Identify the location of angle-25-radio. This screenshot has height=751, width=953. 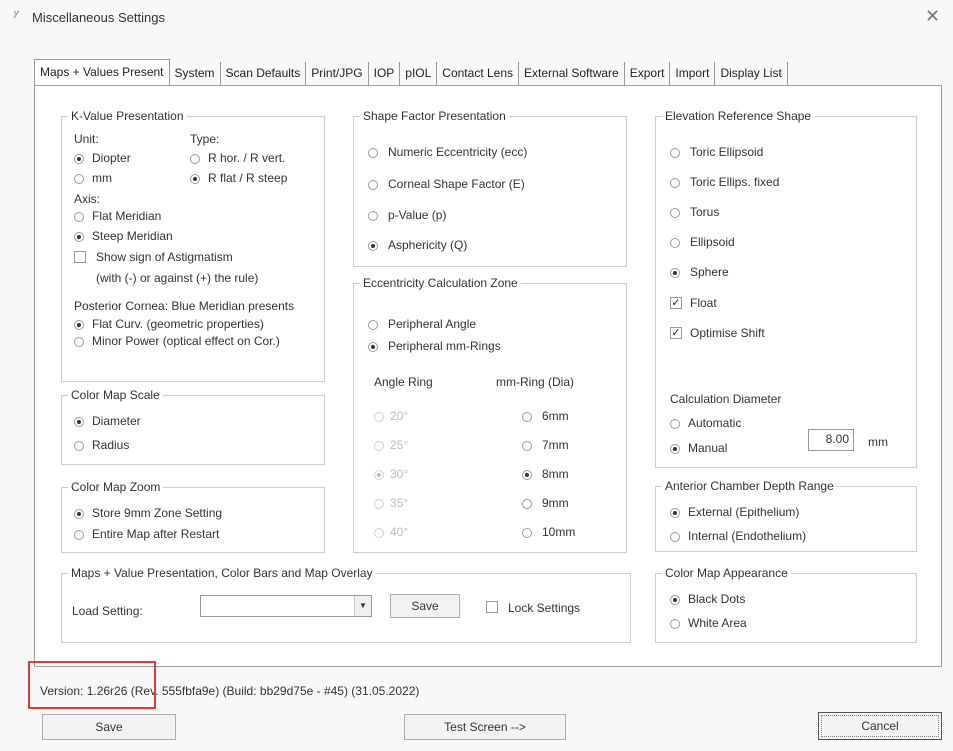
(379, 446).